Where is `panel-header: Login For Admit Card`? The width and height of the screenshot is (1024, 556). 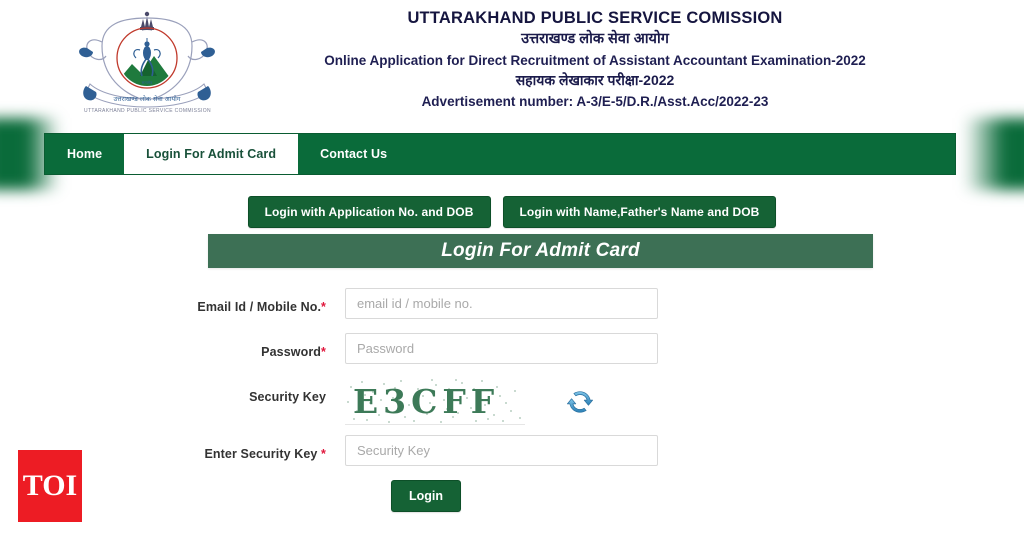
panel-header: Login For Admit Card is located at coordinates (540, 251).